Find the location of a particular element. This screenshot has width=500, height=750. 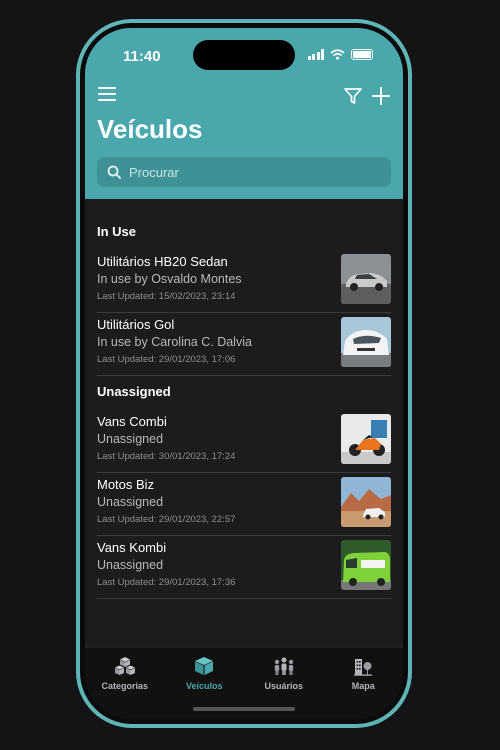

tab-label: Veículos is located at coordinates (204, 686).